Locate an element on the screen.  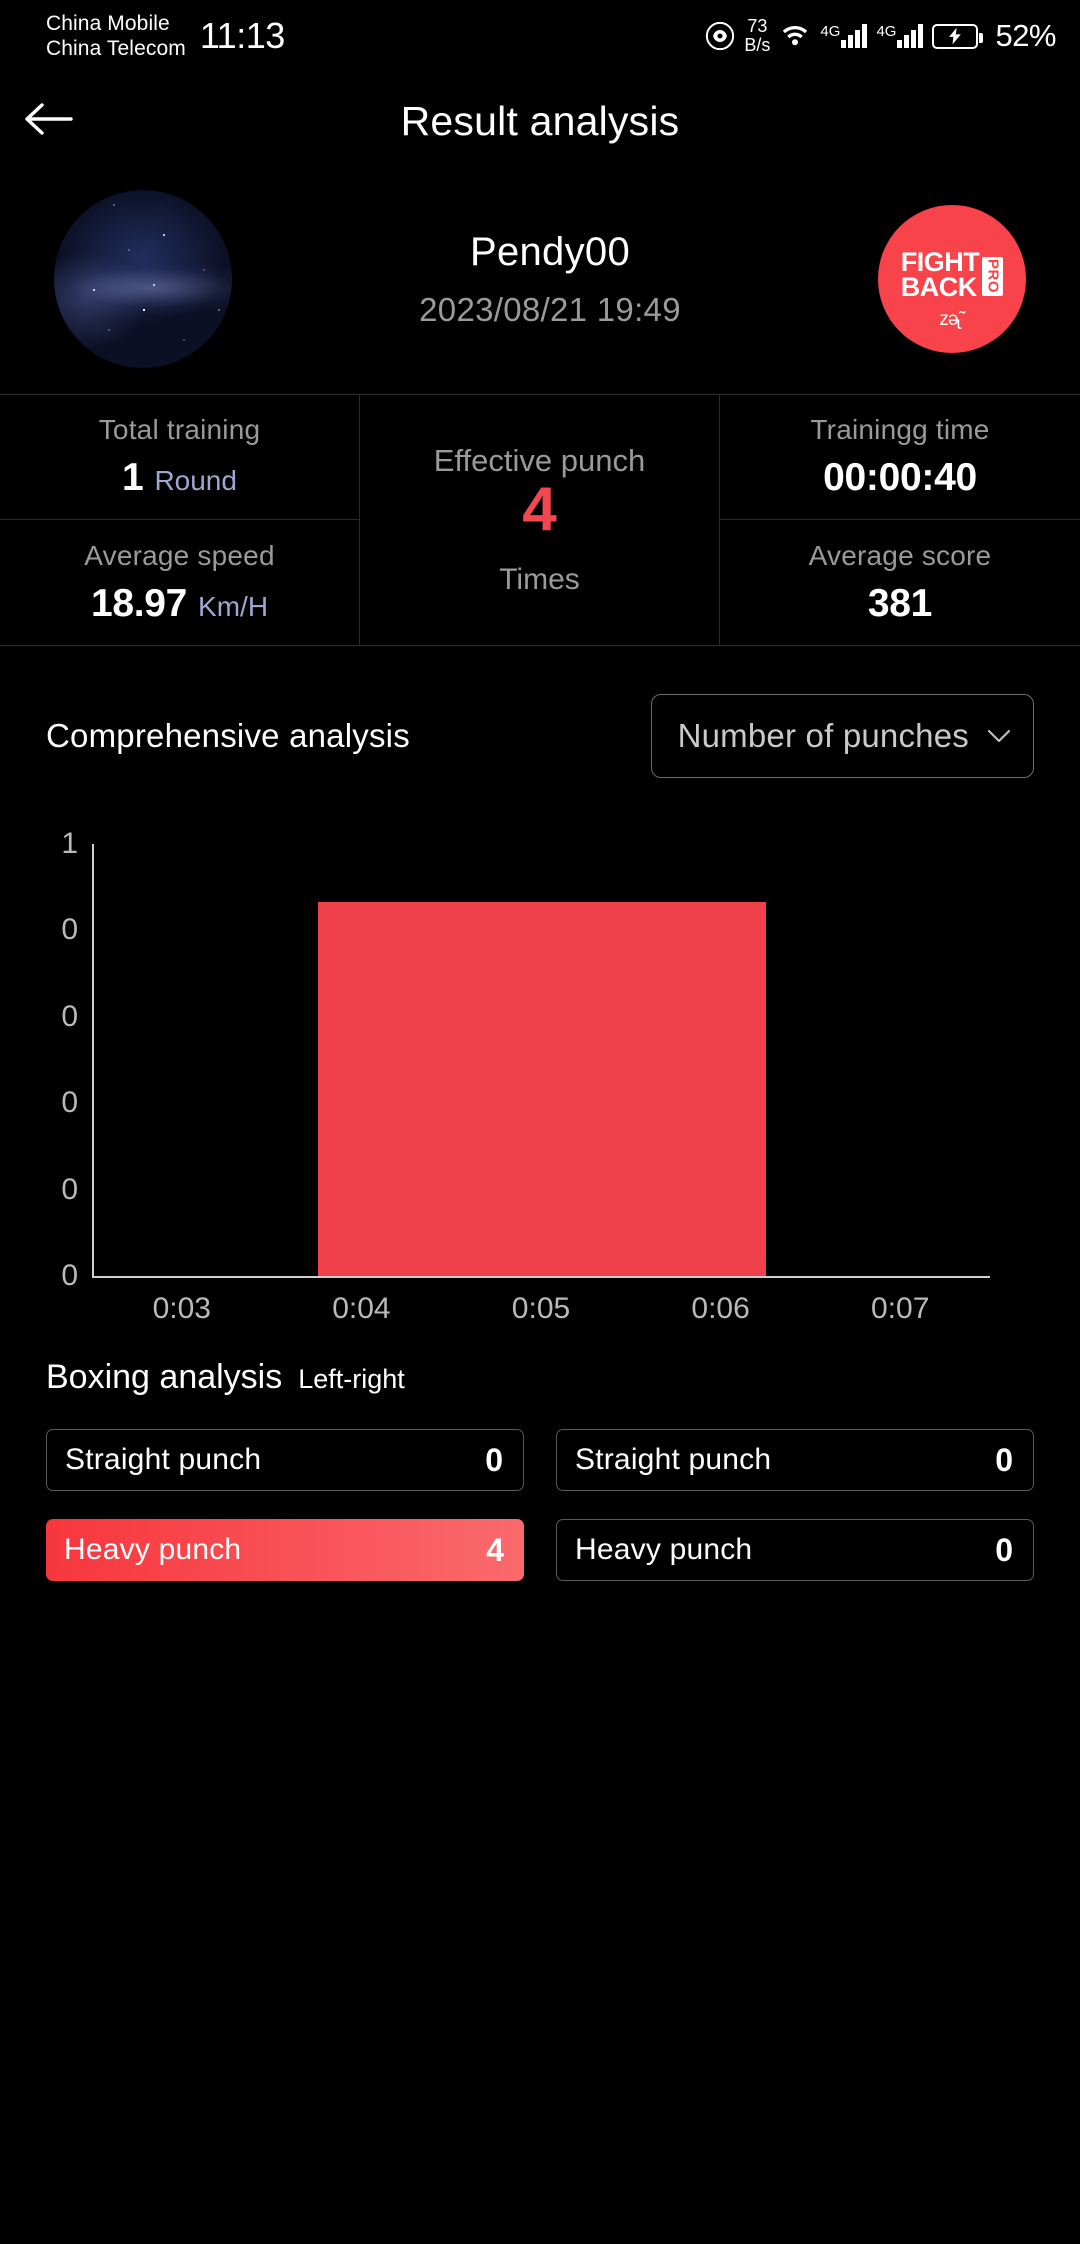
profile-text: Pendy00 2023/08/21 19:49 is located at coordinates (550, 279).